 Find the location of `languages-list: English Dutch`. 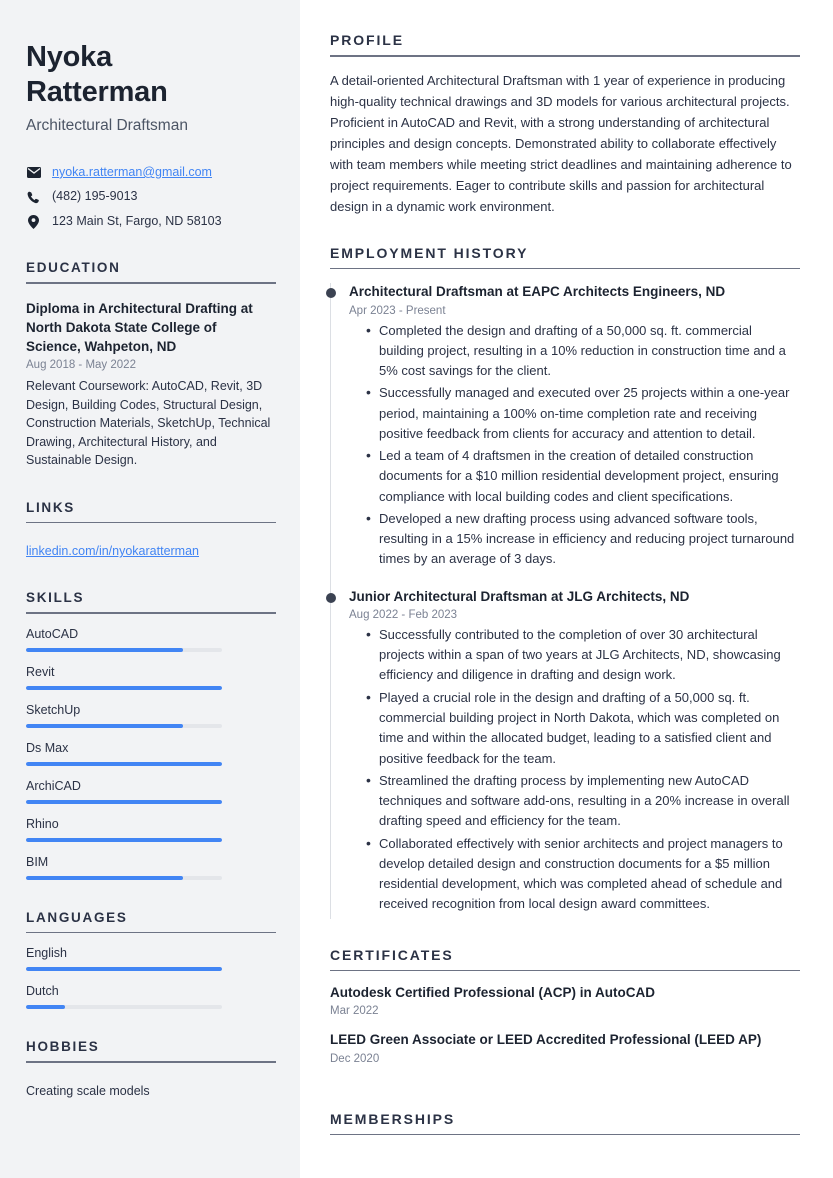

languages-list: English Dutch is located at coordinates (150, 978).